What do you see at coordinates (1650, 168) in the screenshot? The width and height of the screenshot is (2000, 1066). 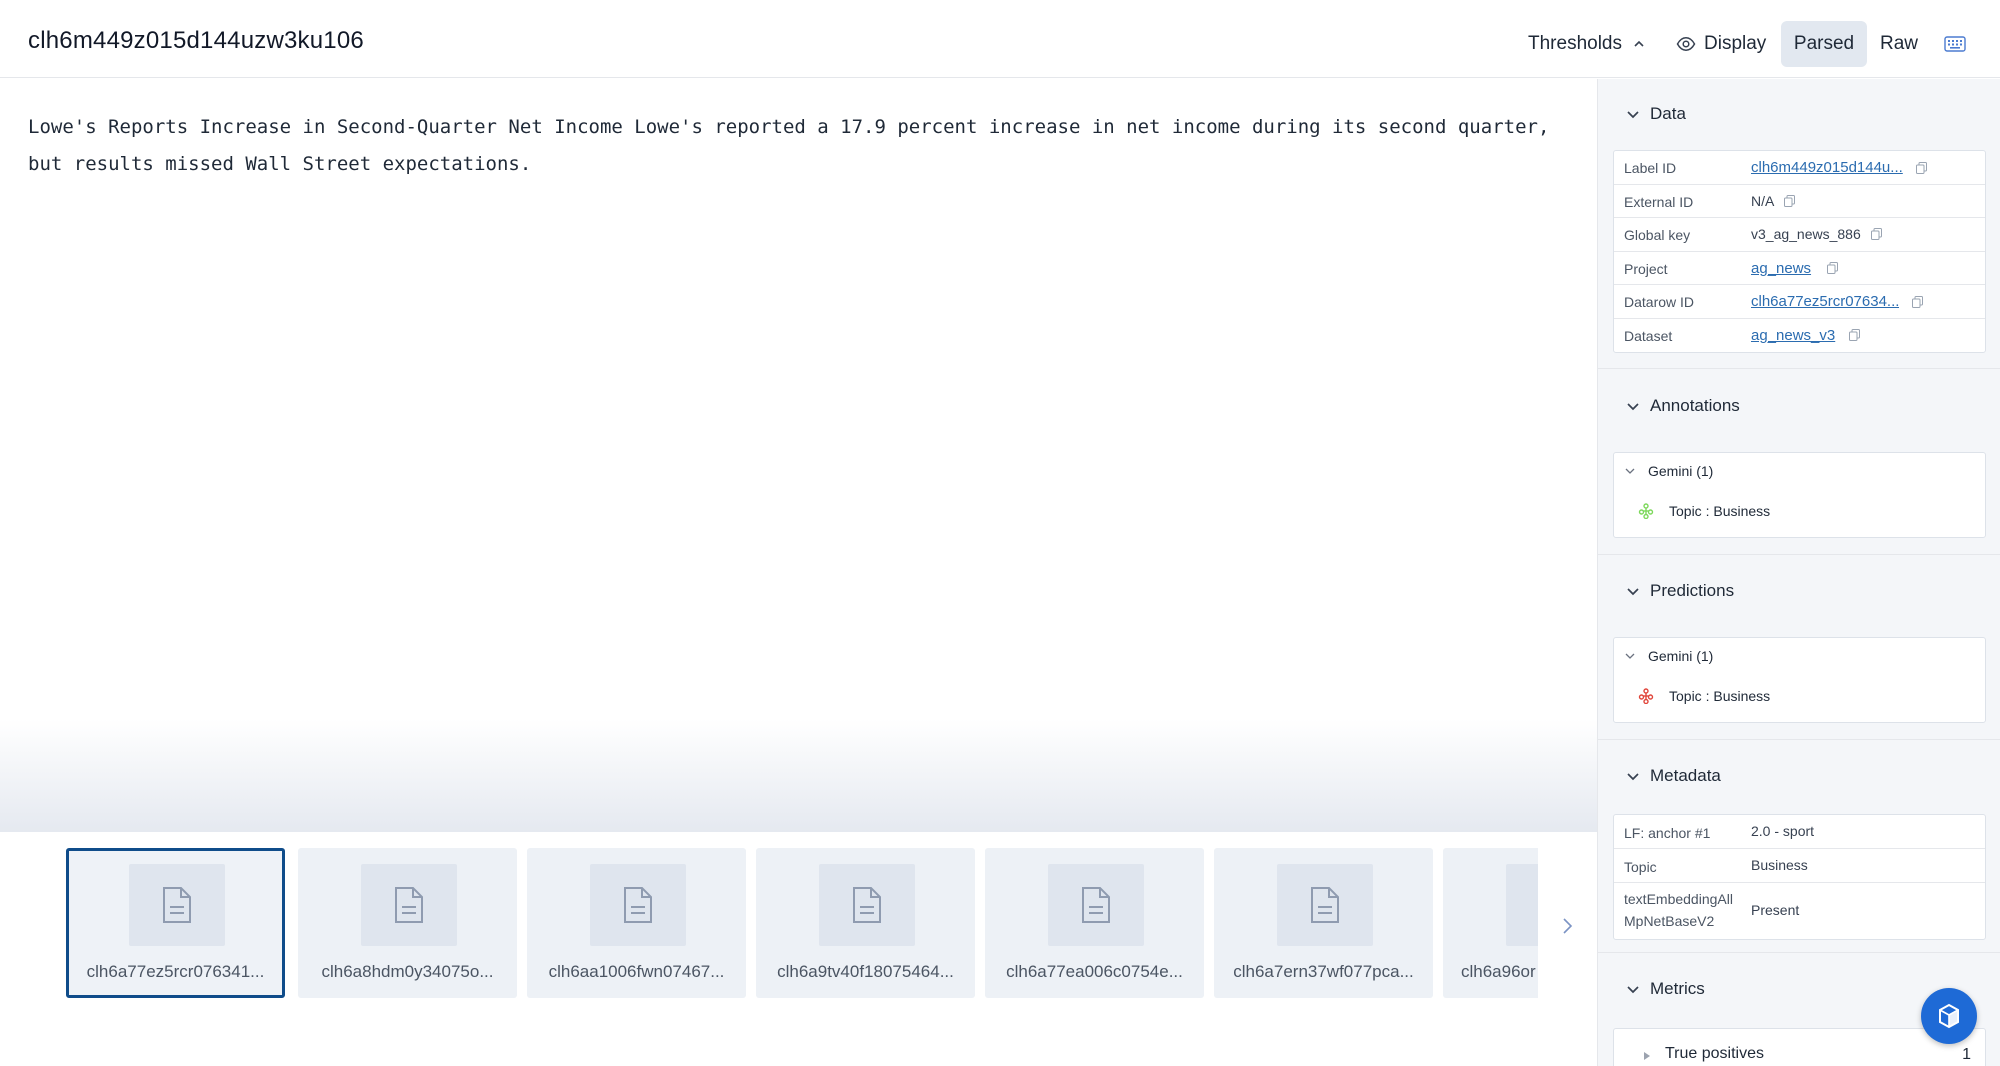 I see `data-key: Label ID` at bounding box center [1650, 168].